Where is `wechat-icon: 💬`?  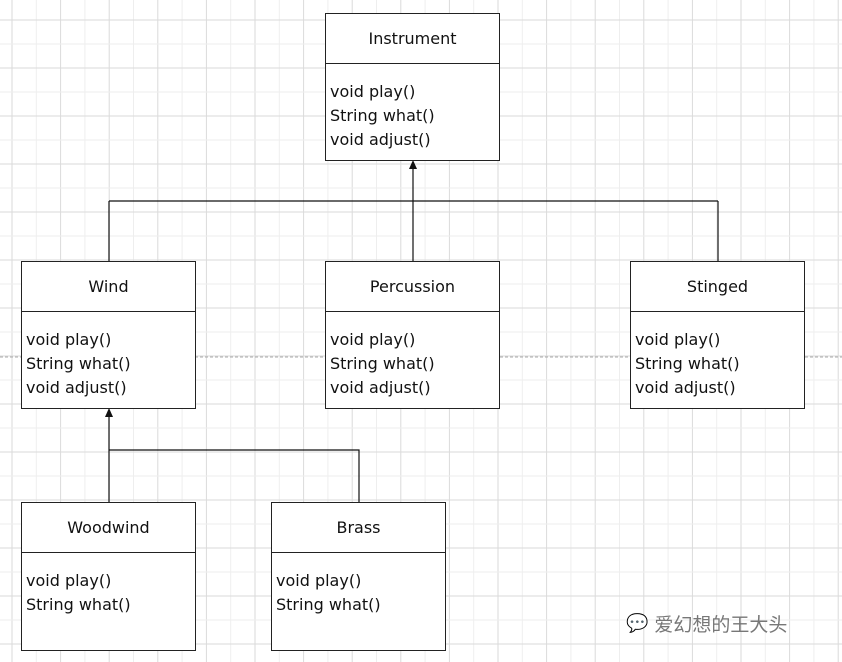
wechat-icon: 💬 is located at coordinates (637, 623).